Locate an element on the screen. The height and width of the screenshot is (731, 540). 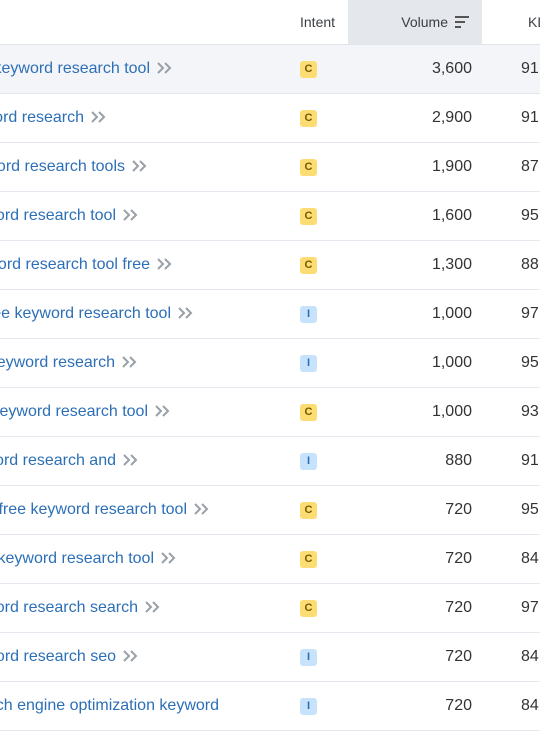
keyword-link: word research is located at coordinates (42, 117).